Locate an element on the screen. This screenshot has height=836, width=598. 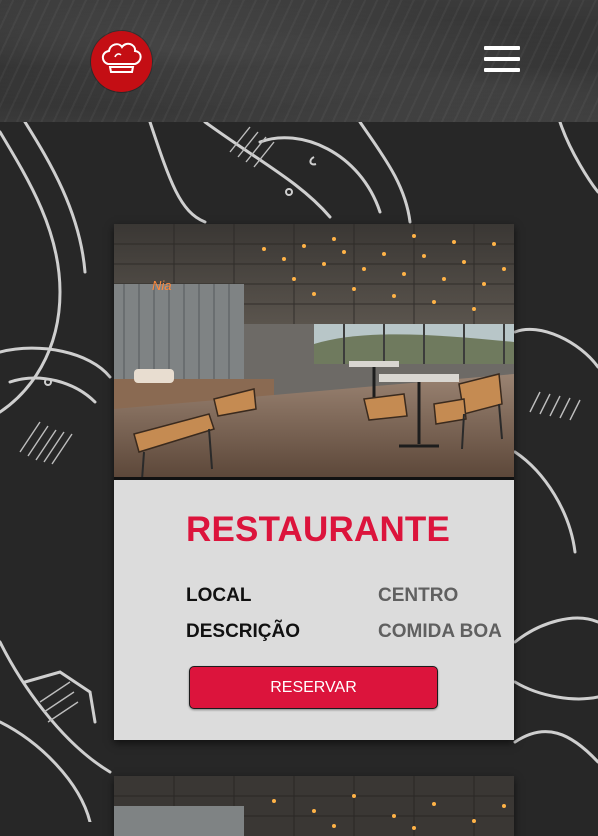
logo is located at coordinates (121, 61).